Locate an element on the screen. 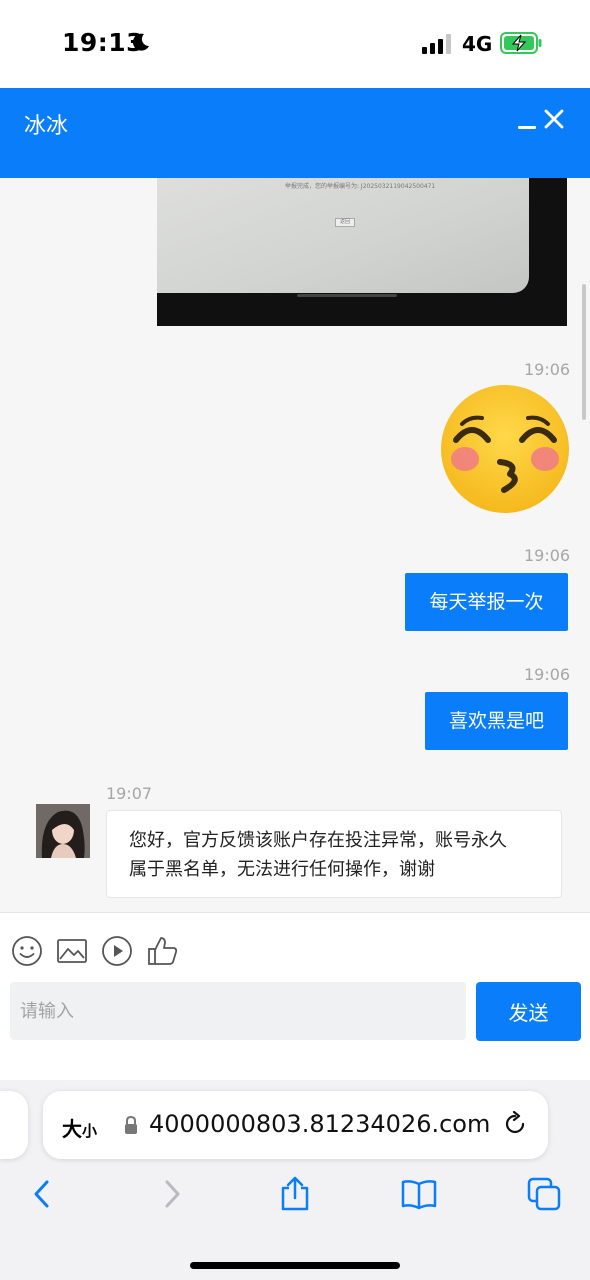  image-message: 举报完成，您的举报编号为: J2025032119042500471 返回 is located at coordinates (362, 252).